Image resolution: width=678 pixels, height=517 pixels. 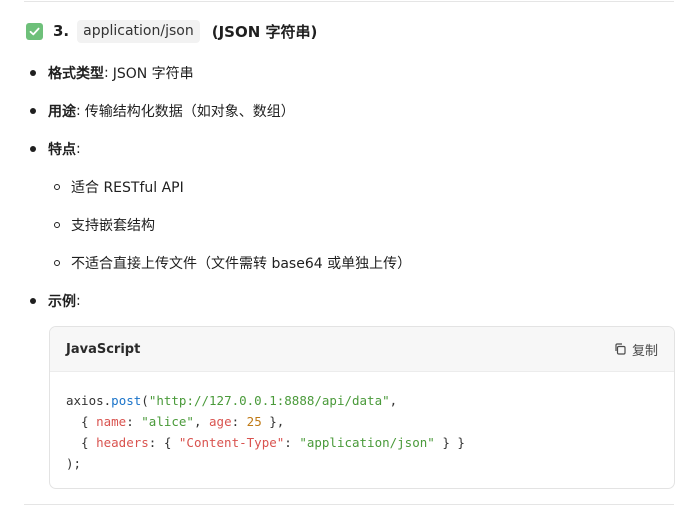 What do you see at coordinates (349, 504) in the screenshot?
I see `bottom-divider` at bounding box center [349, 504].